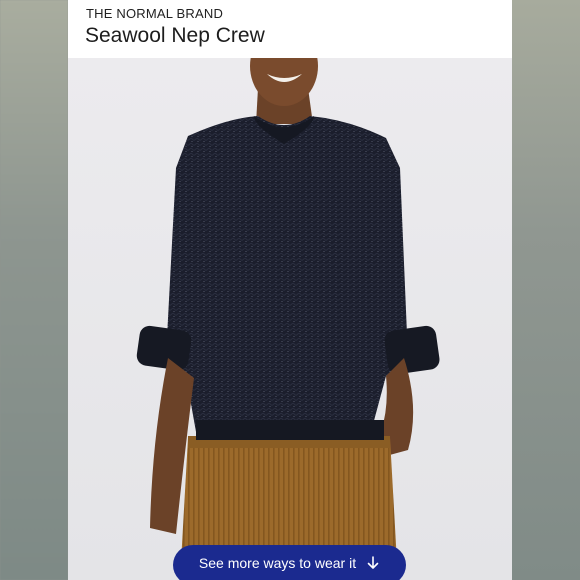  I want to click on brand-name: THE NORMAL BRAND, so click(155, 13).